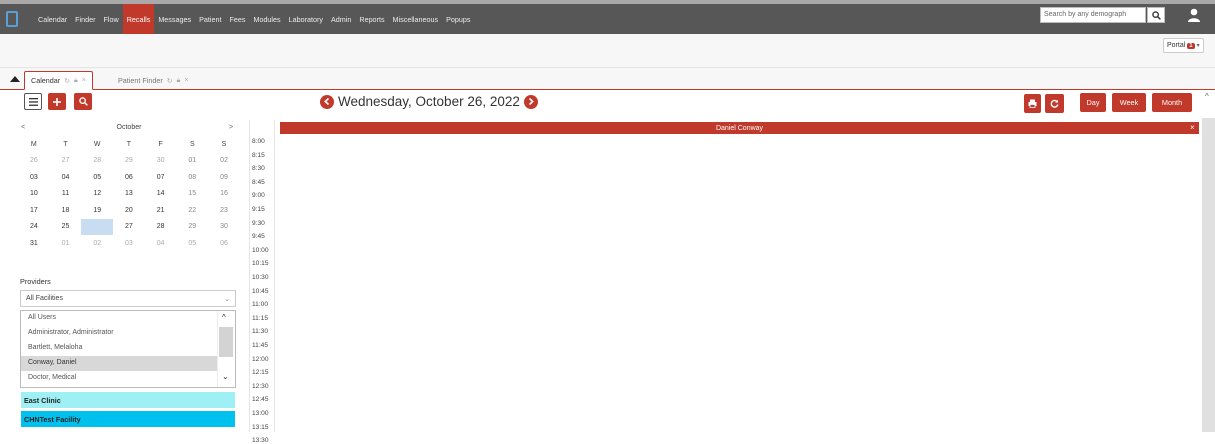 The width and height of the screenshot is (1215, 444). Describe the element at coordinates (34, 210) in the screenshot. I see `calendar-day: 17` at that location.